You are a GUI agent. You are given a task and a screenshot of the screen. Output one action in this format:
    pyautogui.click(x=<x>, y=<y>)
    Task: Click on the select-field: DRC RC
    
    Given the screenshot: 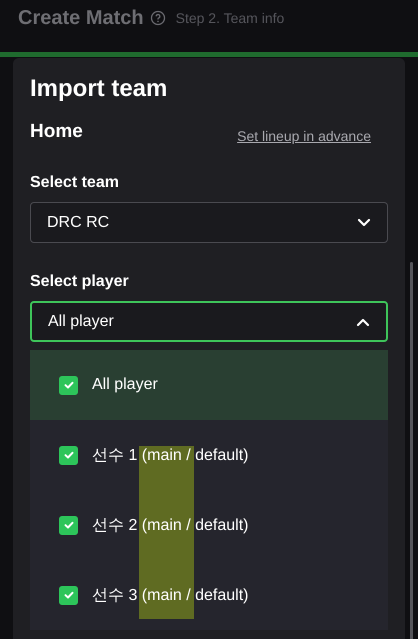 What is the action you would take?
    pyautogui.click(x=209, y=222)
    